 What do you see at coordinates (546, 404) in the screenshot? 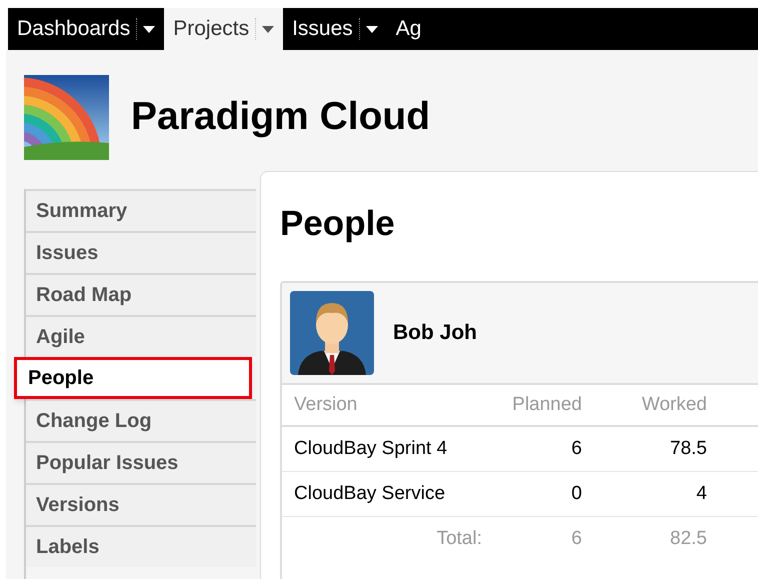
I see `column-header: Planned` at bounding box center [546, 404].